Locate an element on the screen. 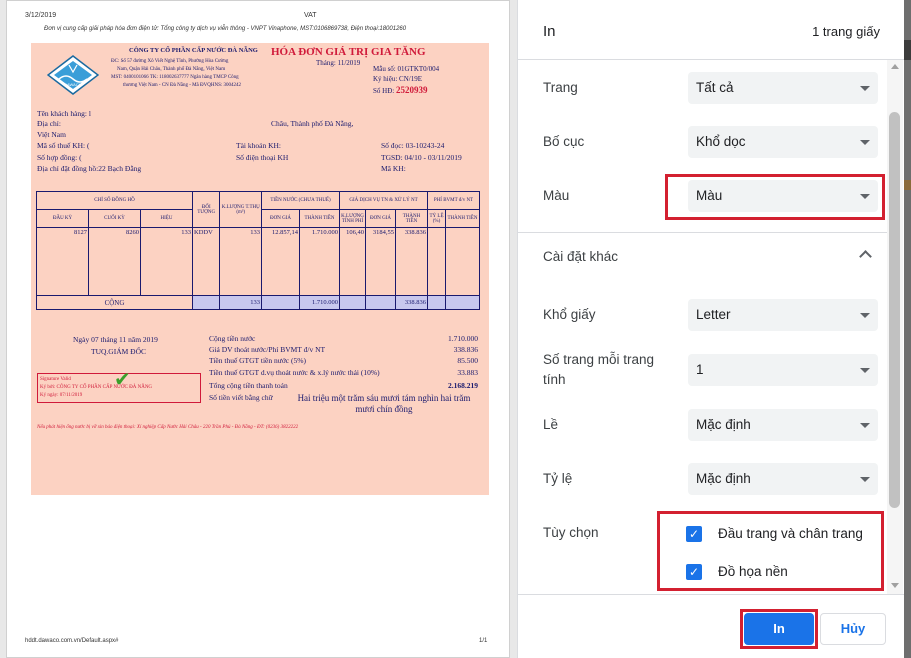  highlight-print-frame is located at coordinates (779, 629).